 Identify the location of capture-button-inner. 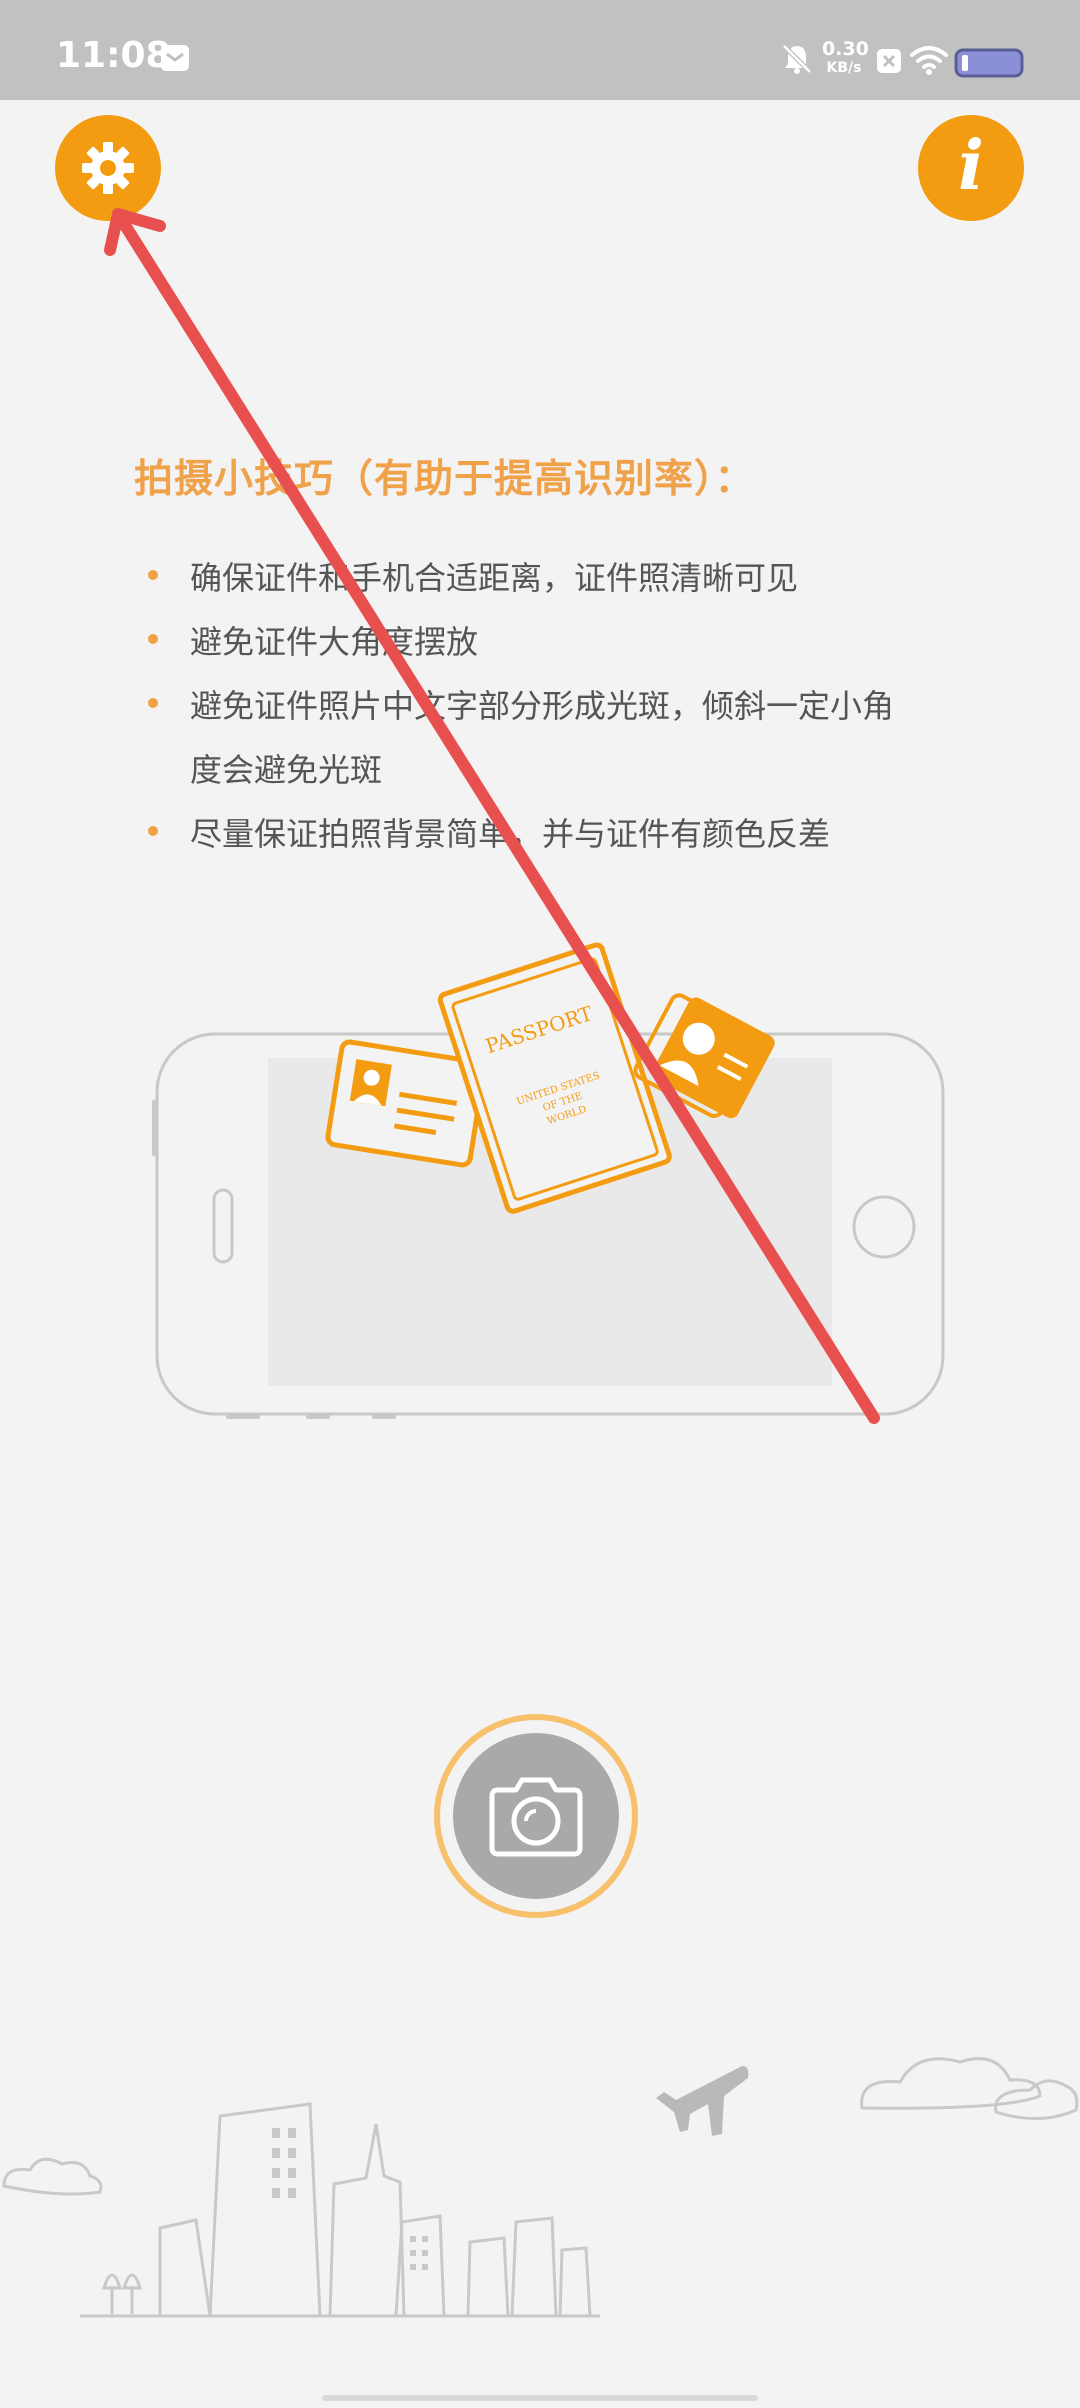
(536, 1816).